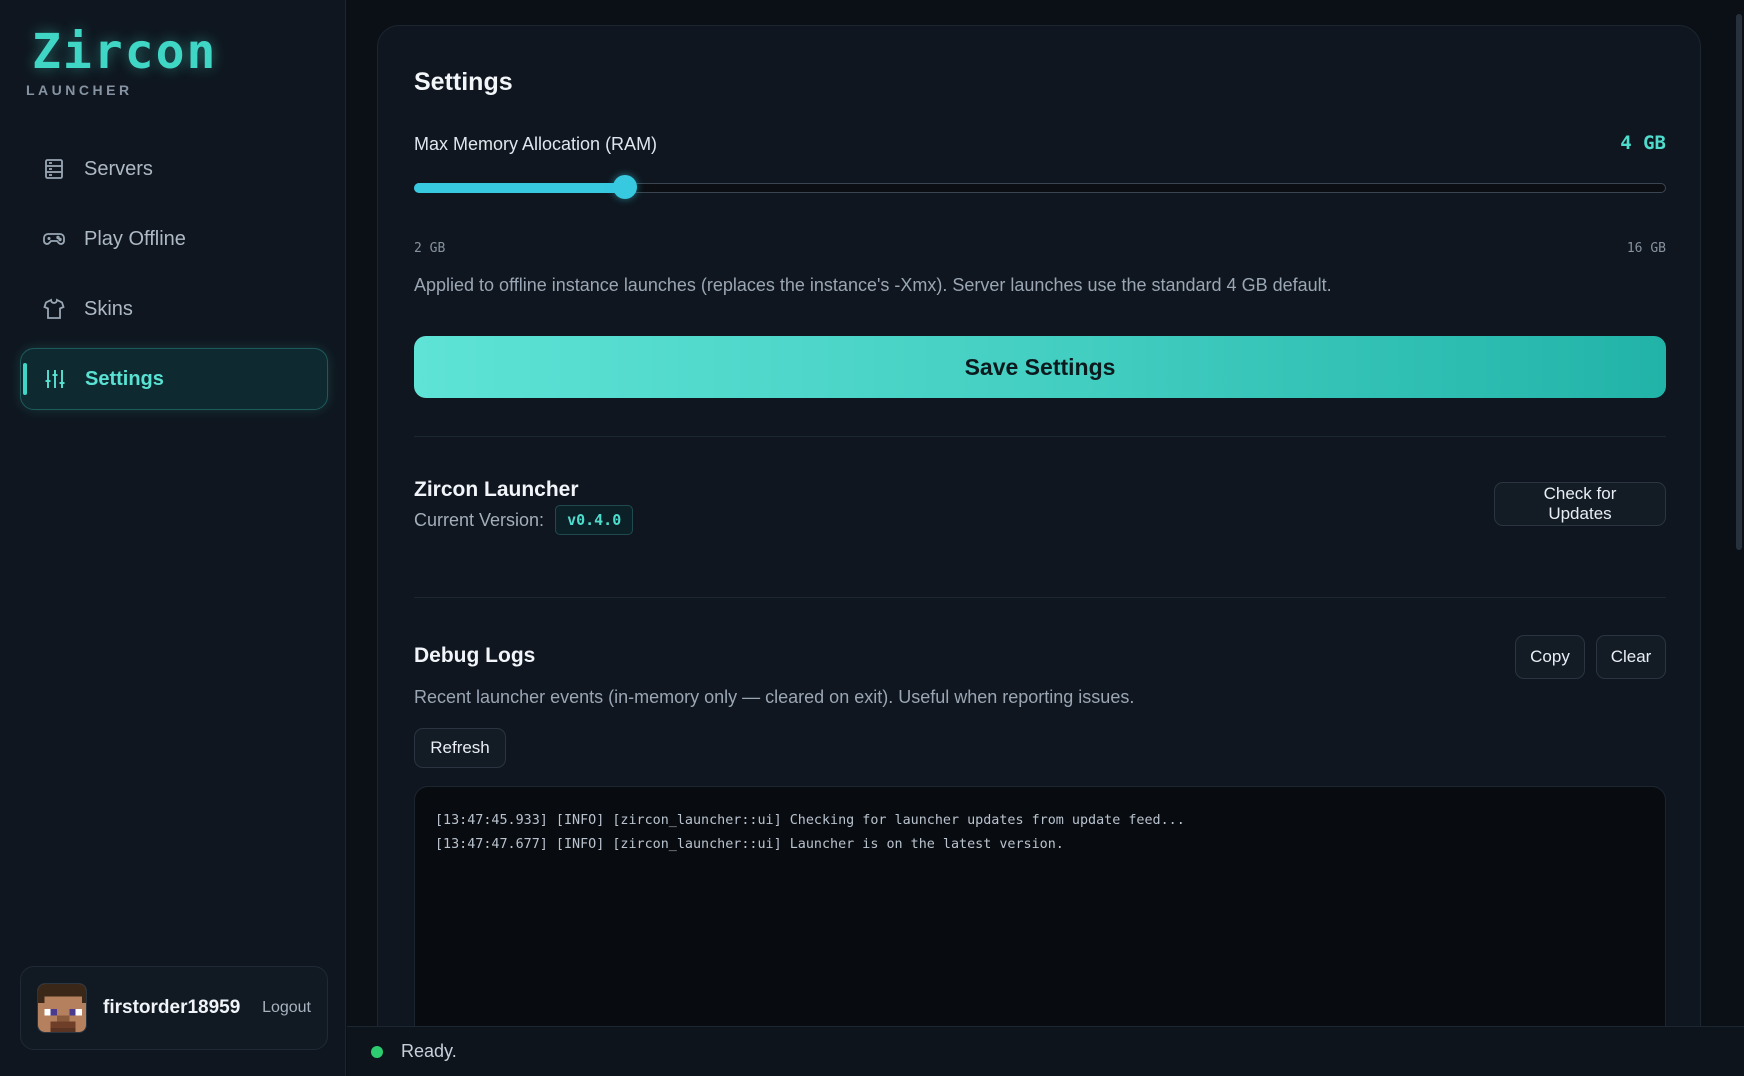 The image size is (1744, 1076). Describe the element at coordinates (174, 379) in the screenshot. I see `sidebar-item-settings: Settings` at that location.